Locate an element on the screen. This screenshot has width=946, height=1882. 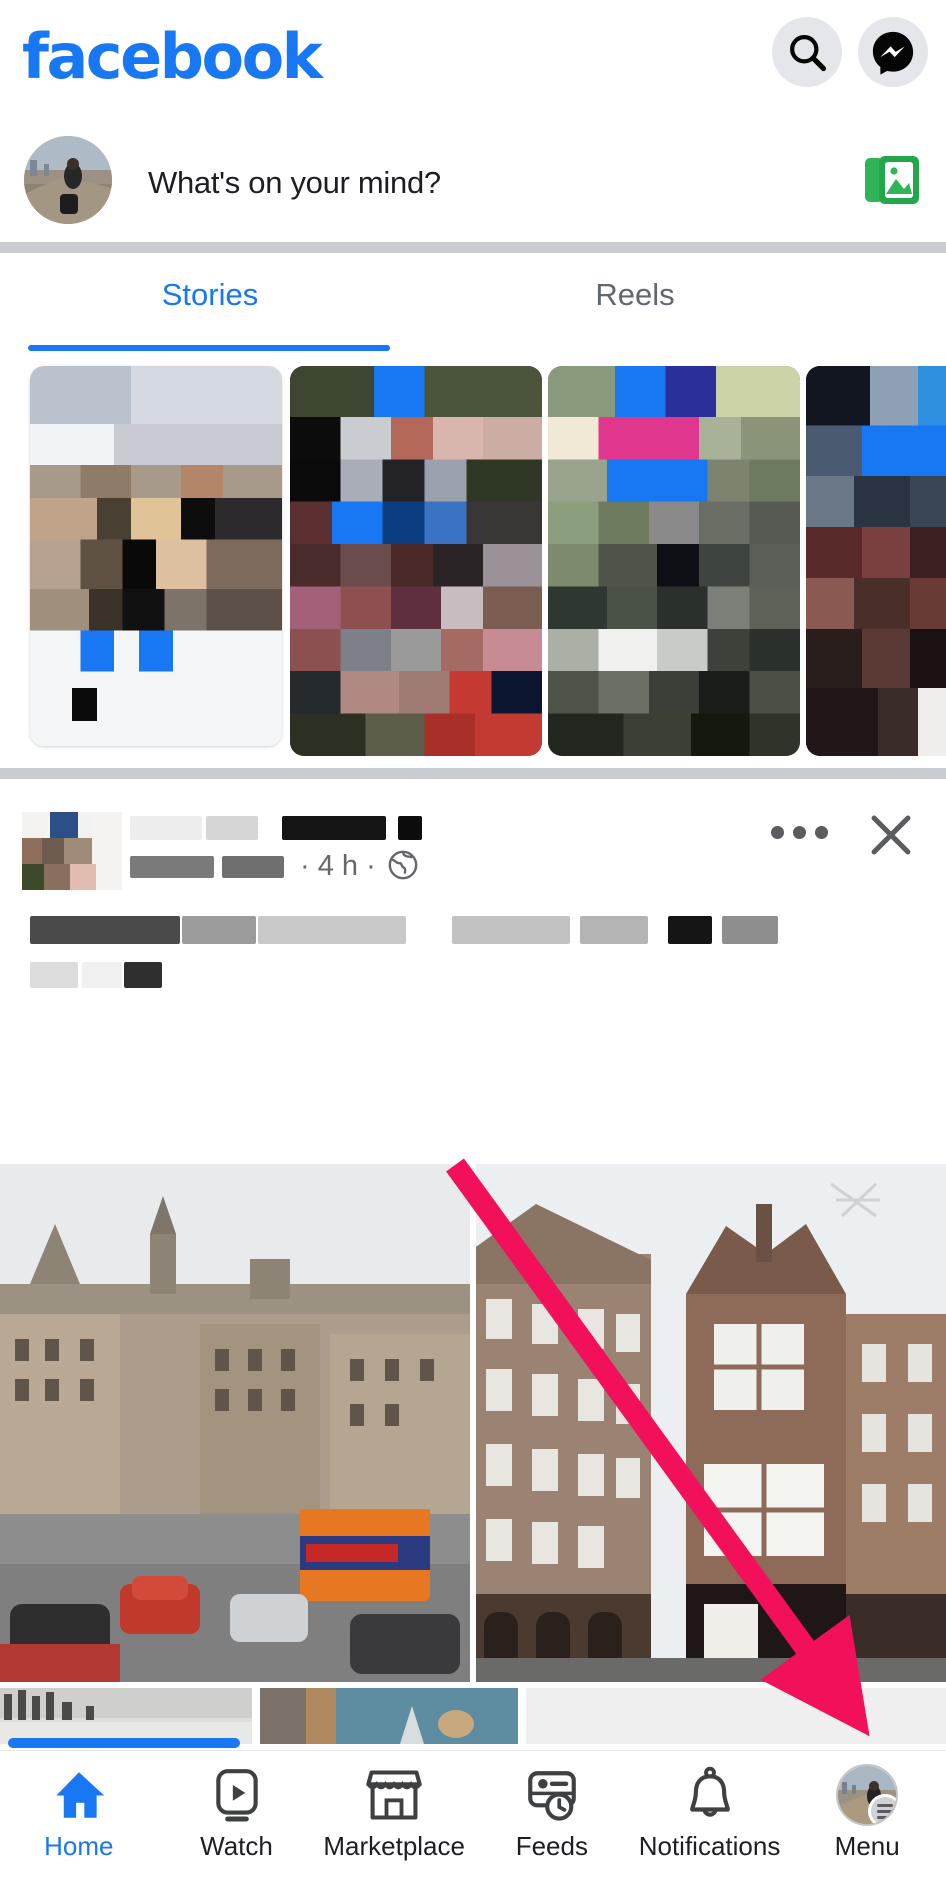
peek-photo-1-image is located at coordinates (126, 1716).